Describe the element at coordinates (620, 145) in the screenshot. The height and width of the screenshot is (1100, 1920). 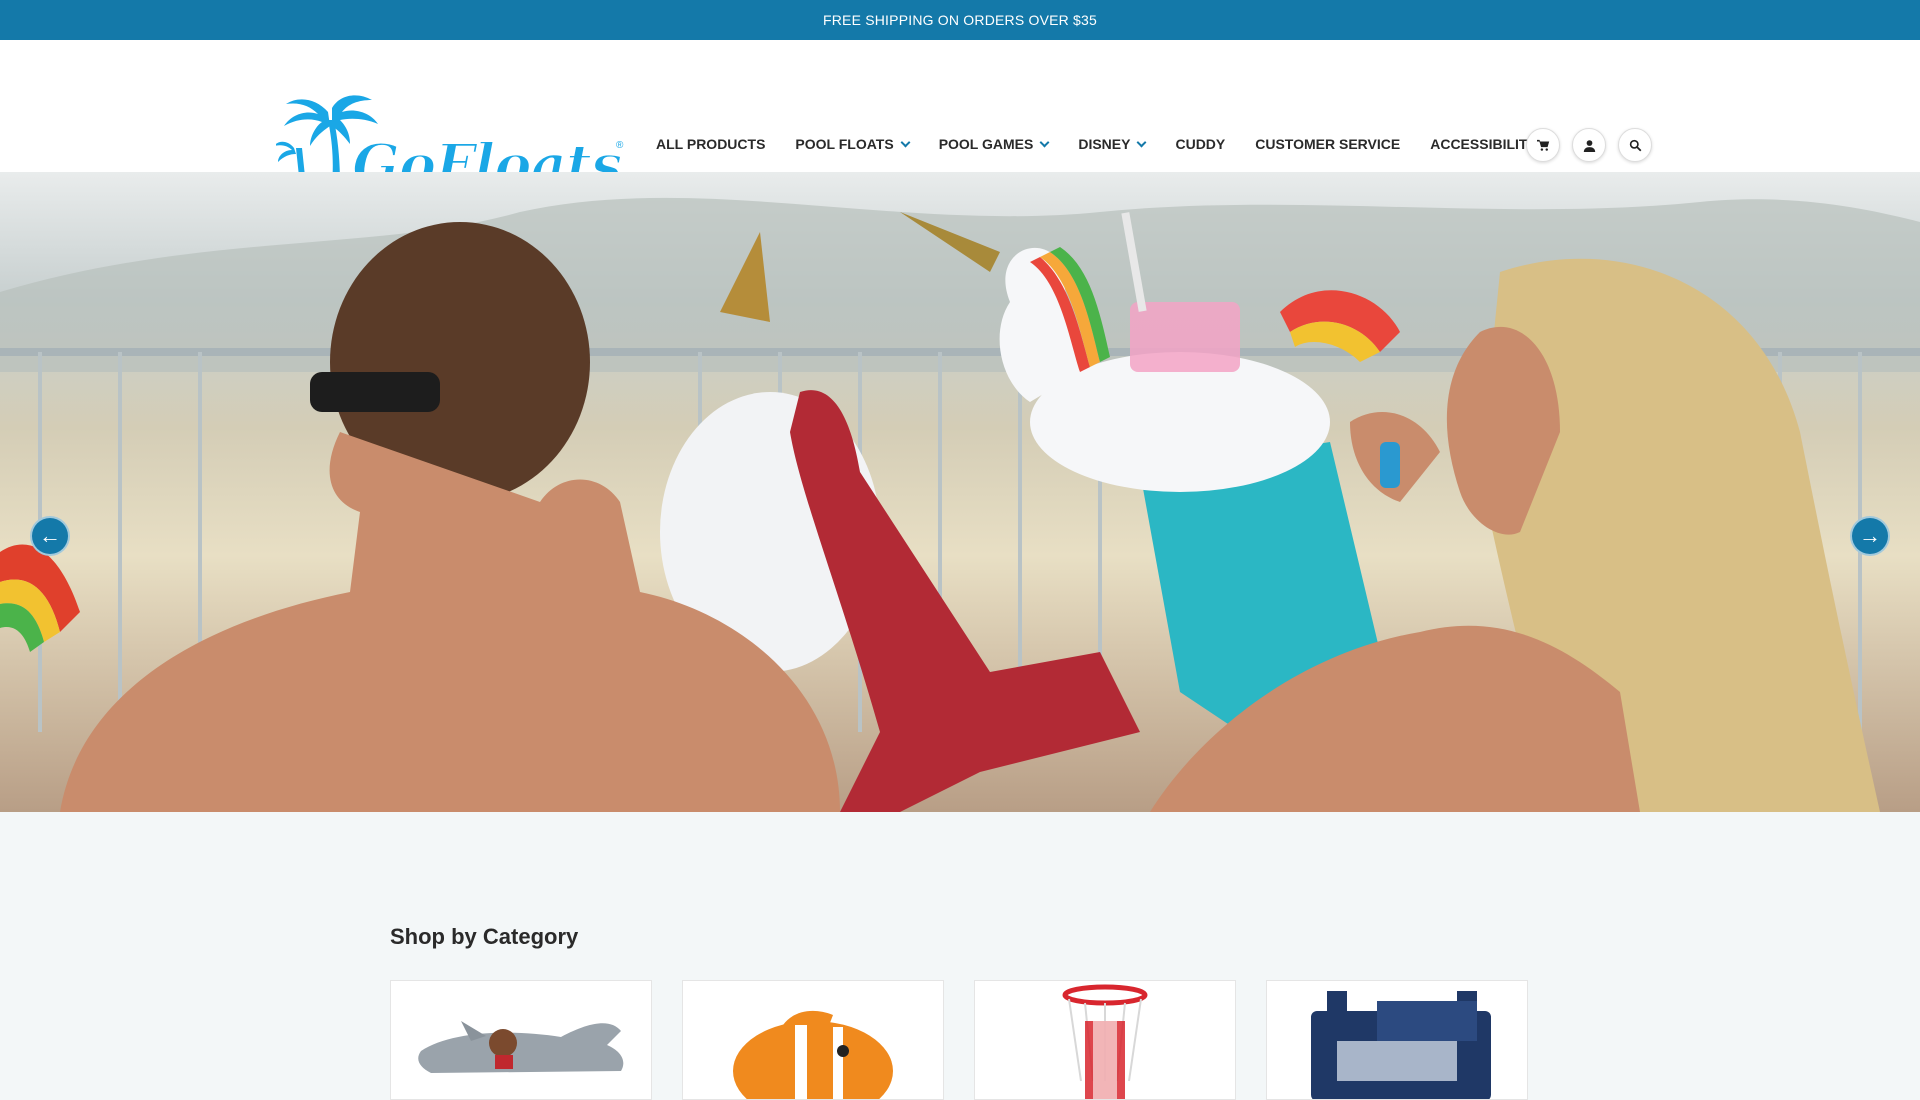
I see `logo-registered-mark: ®` at that location.